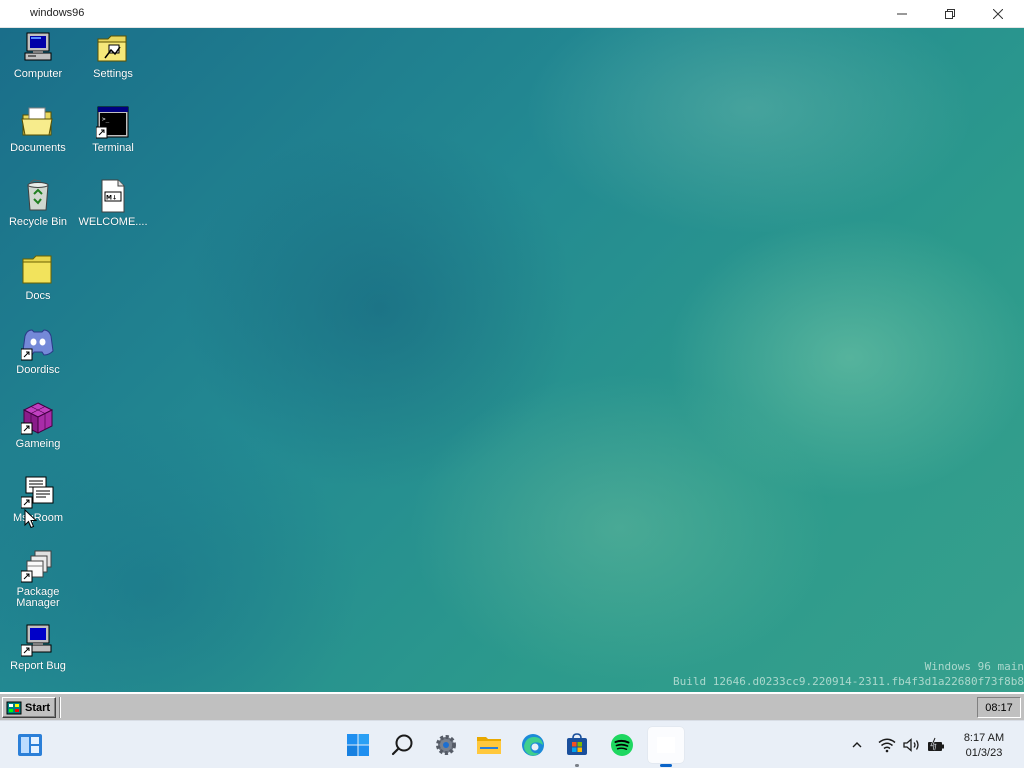 The height and width of the screenshot is (768, 1024). What do you see at coordinates (38, 603) in the screenshot?
I see `desktop-icon-label-line2: Manager` at bounding box center [38, 603].